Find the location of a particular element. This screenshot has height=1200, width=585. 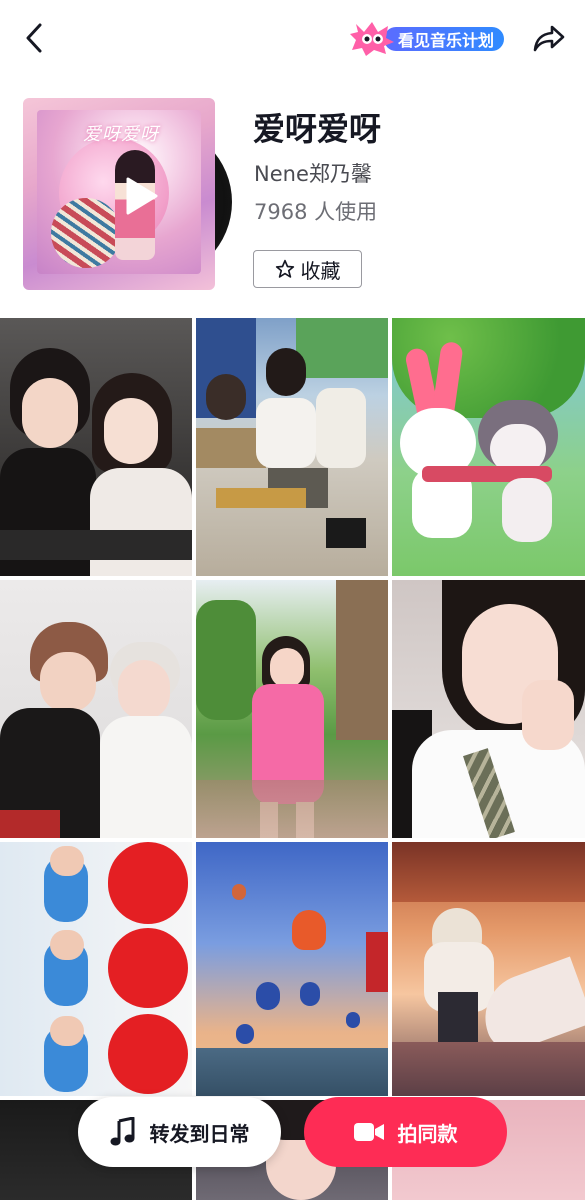

top-bar: 看见音乐计划 is located at coordinates (292, 40).